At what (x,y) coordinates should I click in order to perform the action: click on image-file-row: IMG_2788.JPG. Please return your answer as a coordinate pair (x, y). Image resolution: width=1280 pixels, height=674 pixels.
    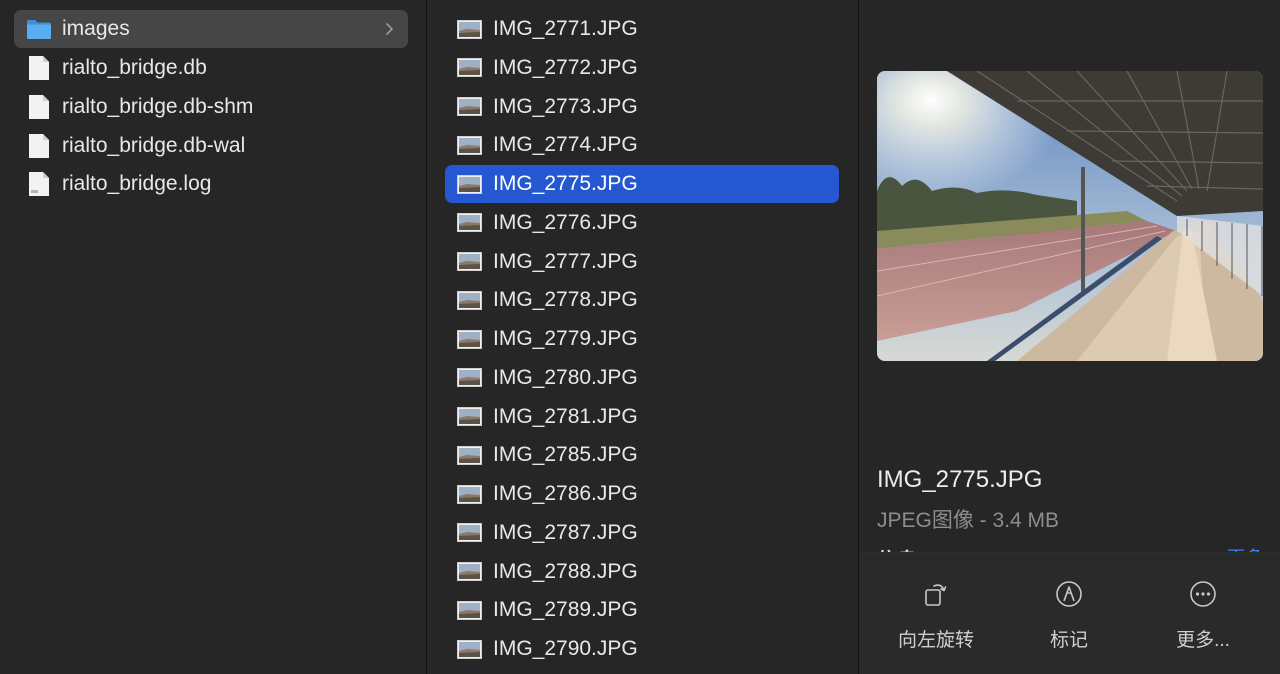
    Looking at the image, I should click on (642, 572).